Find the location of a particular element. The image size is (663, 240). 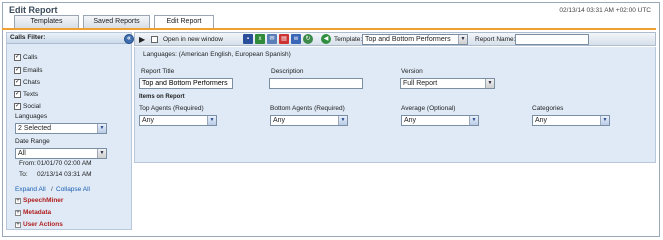

report-name-input is located at coordinates (552, 39).